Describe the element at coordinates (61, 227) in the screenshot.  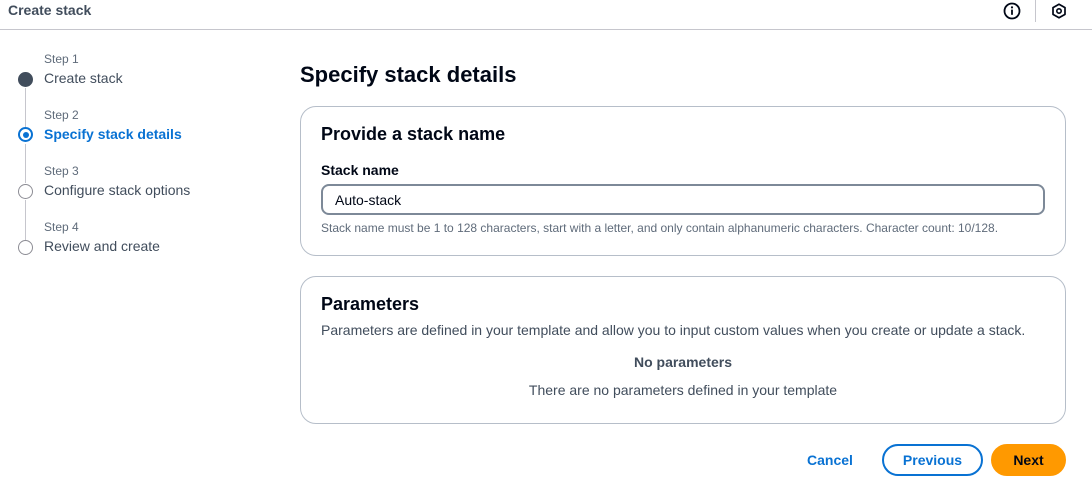
I see `step-number: Step 4` at that location.